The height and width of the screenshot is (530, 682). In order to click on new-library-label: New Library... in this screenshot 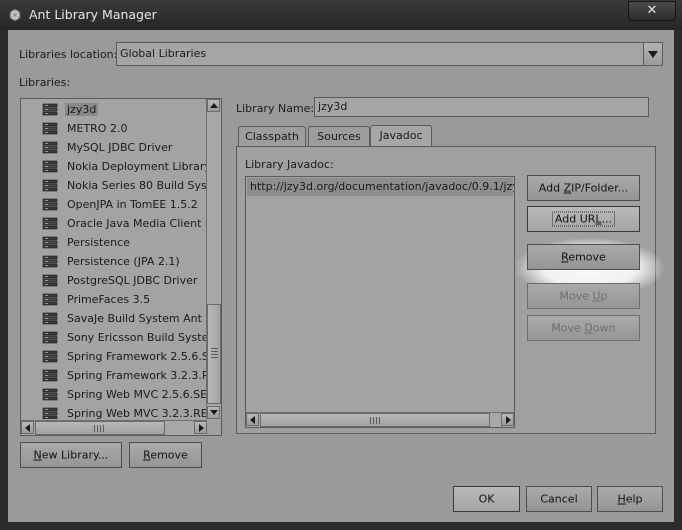, I will do `click(71, 455)`.